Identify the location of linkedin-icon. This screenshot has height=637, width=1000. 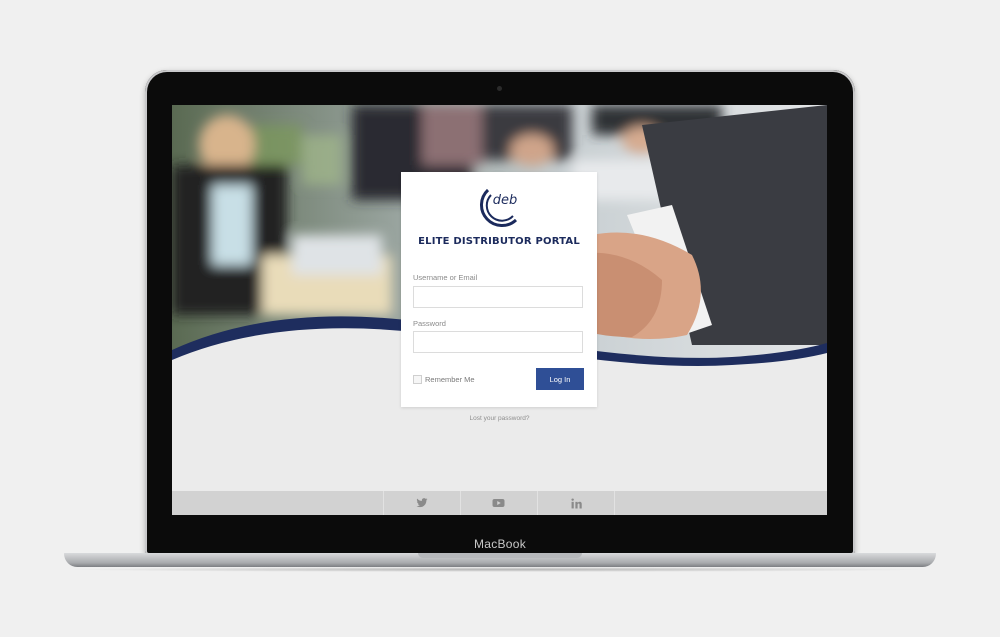
(576, 502).